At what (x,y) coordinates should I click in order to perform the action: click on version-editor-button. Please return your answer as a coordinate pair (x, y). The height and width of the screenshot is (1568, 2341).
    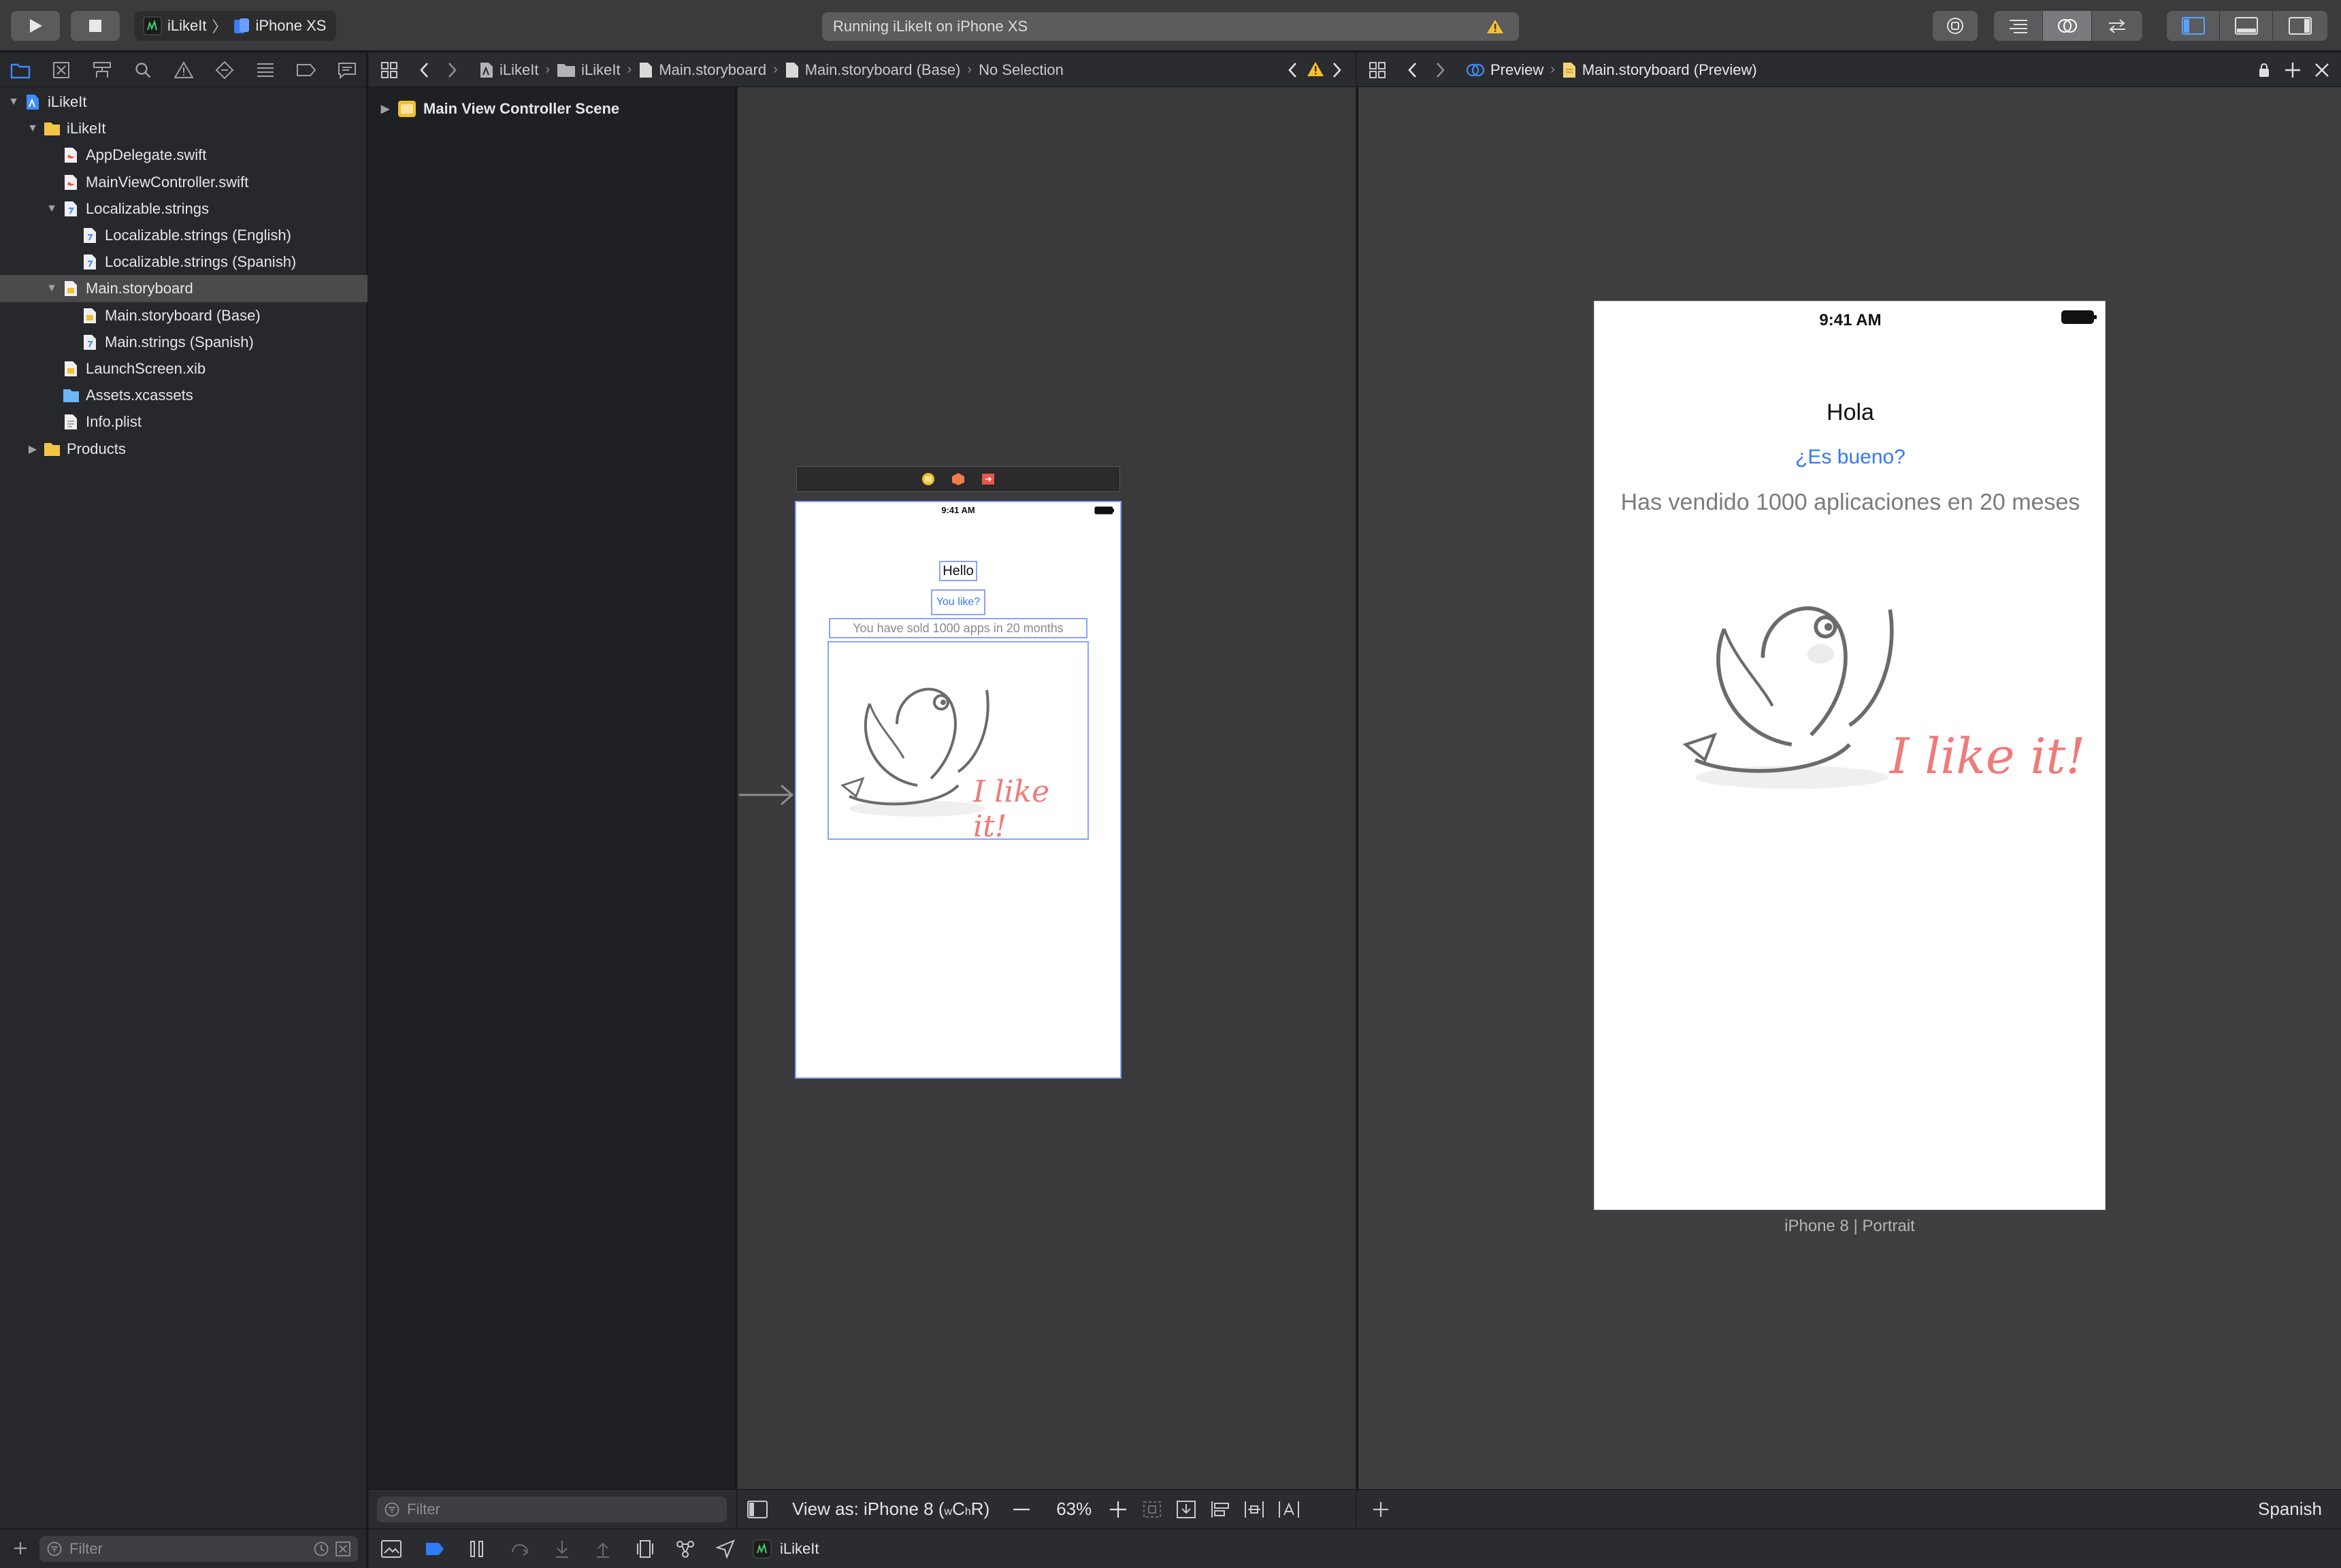
    Looking at the image, I should click on (2117, 26).